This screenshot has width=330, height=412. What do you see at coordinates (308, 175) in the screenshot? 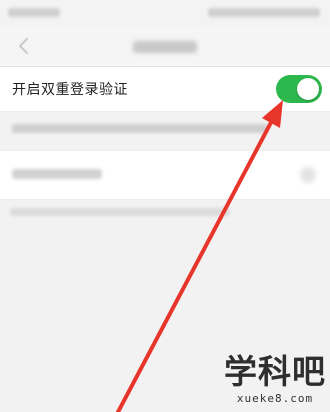
I see `chevron-right-icon` at bounding box center [308, 175].